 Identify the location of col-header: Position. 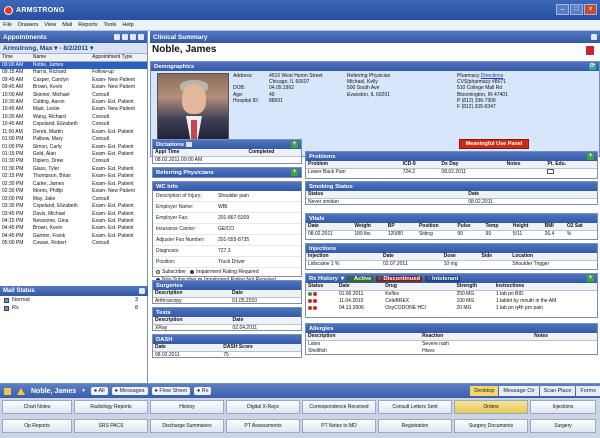
(436, 227).